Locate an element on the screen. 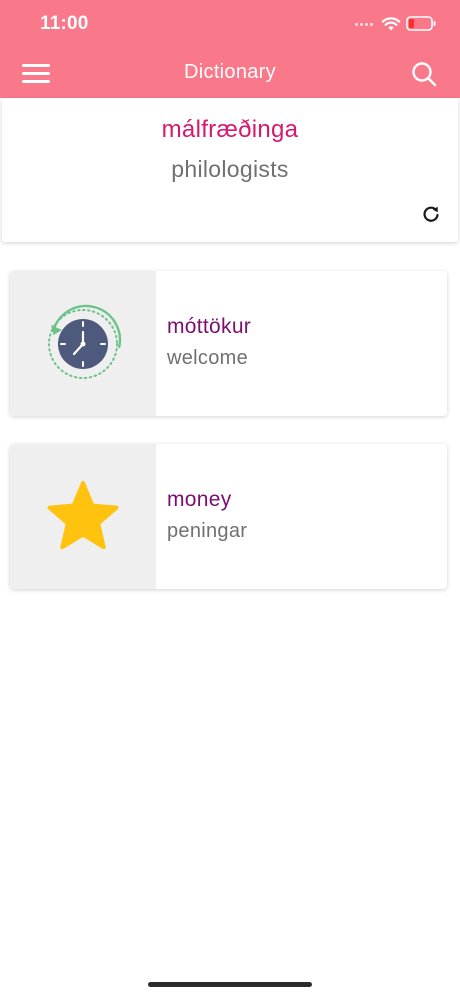  app-header: 11:00 Dictionary is located at coordinates (230, 49).